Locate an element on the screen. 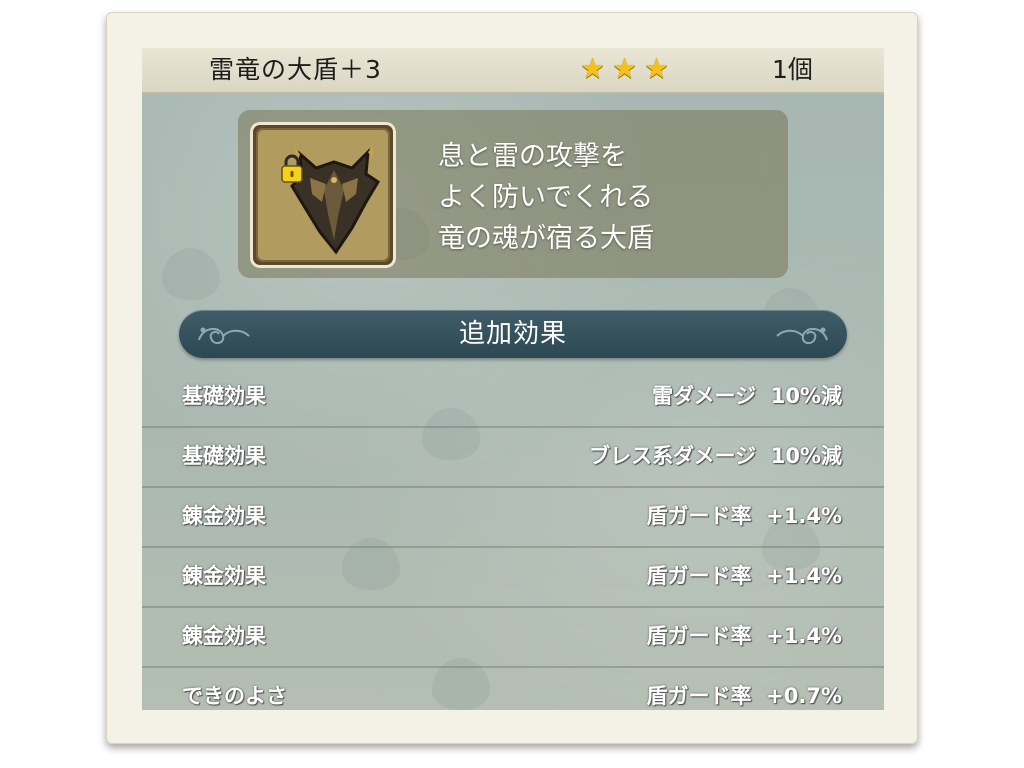  rarity-stars: ★ ★ ★ is located at coordinates (627, 70).